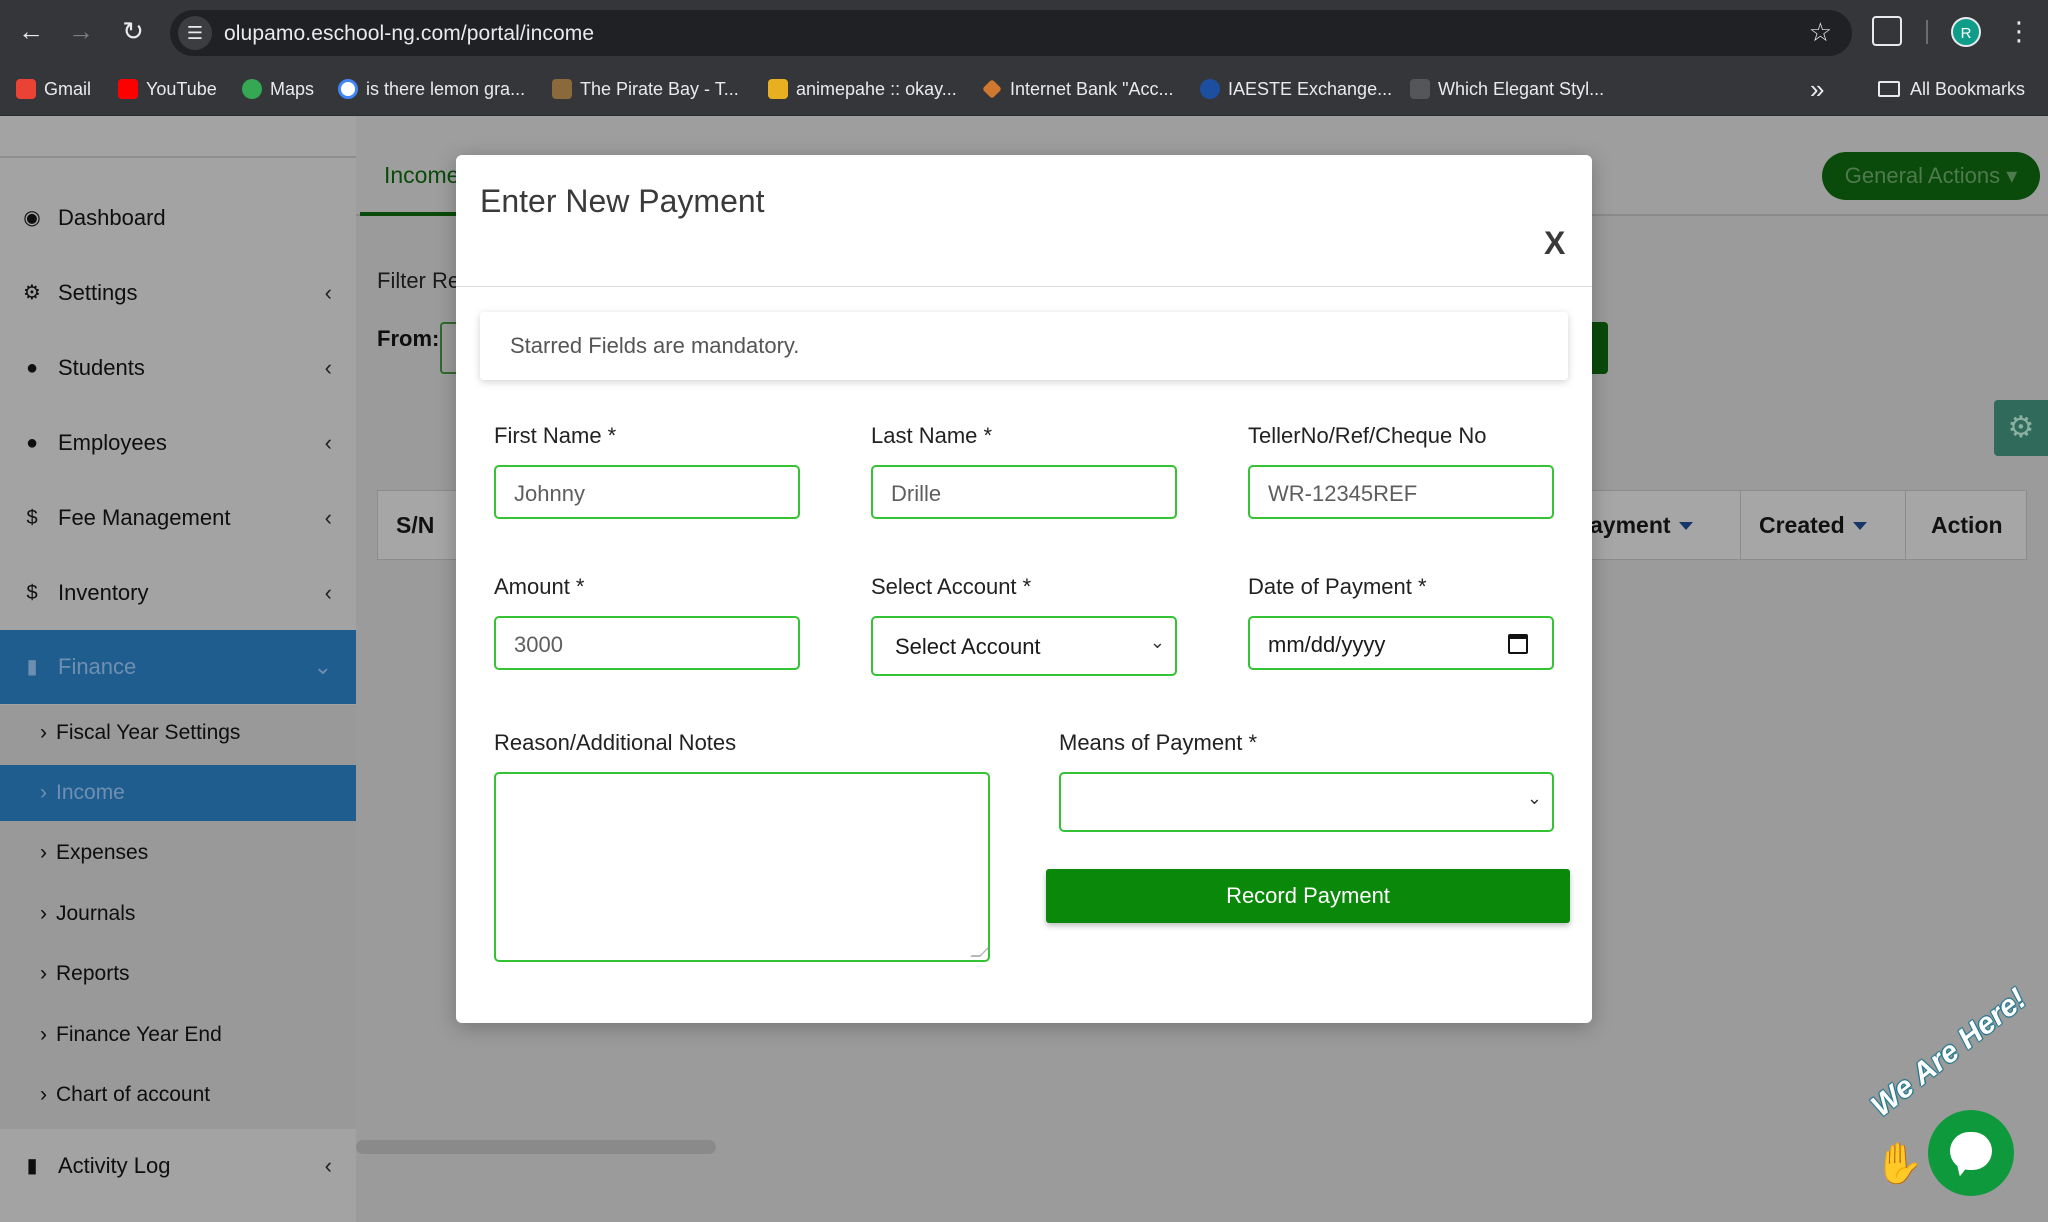  I want to click on first-name-value: Johnny, so click(549, 493).